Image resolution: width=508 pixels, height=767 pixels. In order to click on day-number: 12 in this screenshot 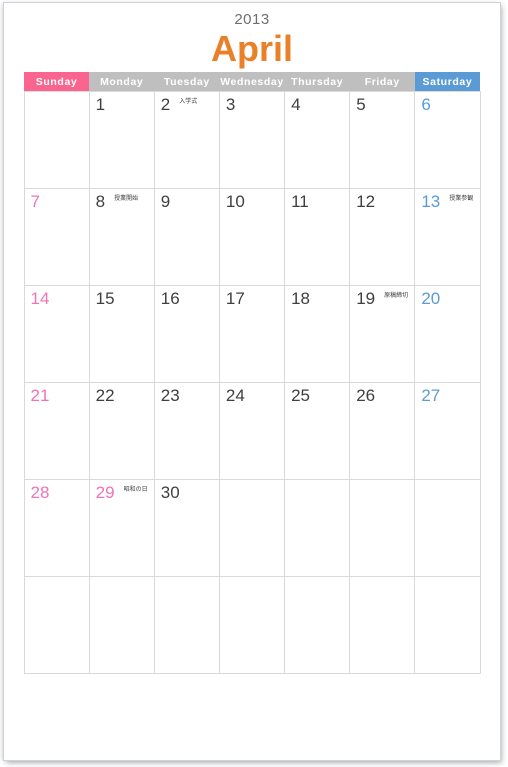, I will do `click(366, 201)`.